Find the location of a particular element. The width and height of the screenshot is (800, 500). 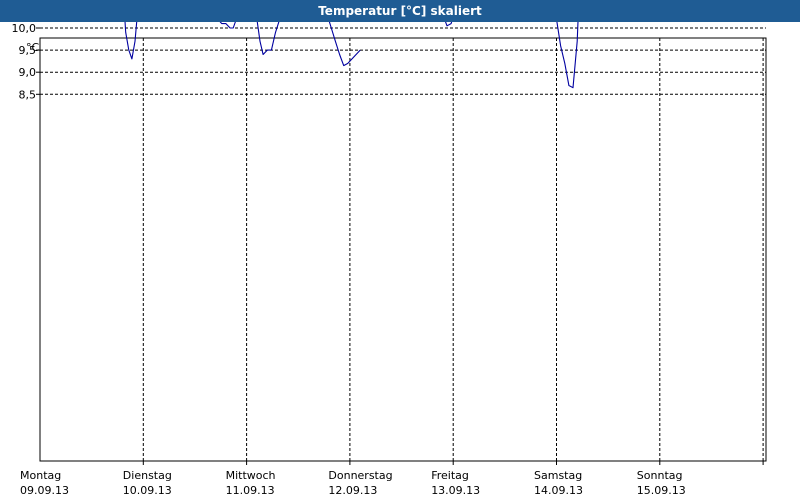

y-tick-label: 9,0 is located at coordinates (28, 72).